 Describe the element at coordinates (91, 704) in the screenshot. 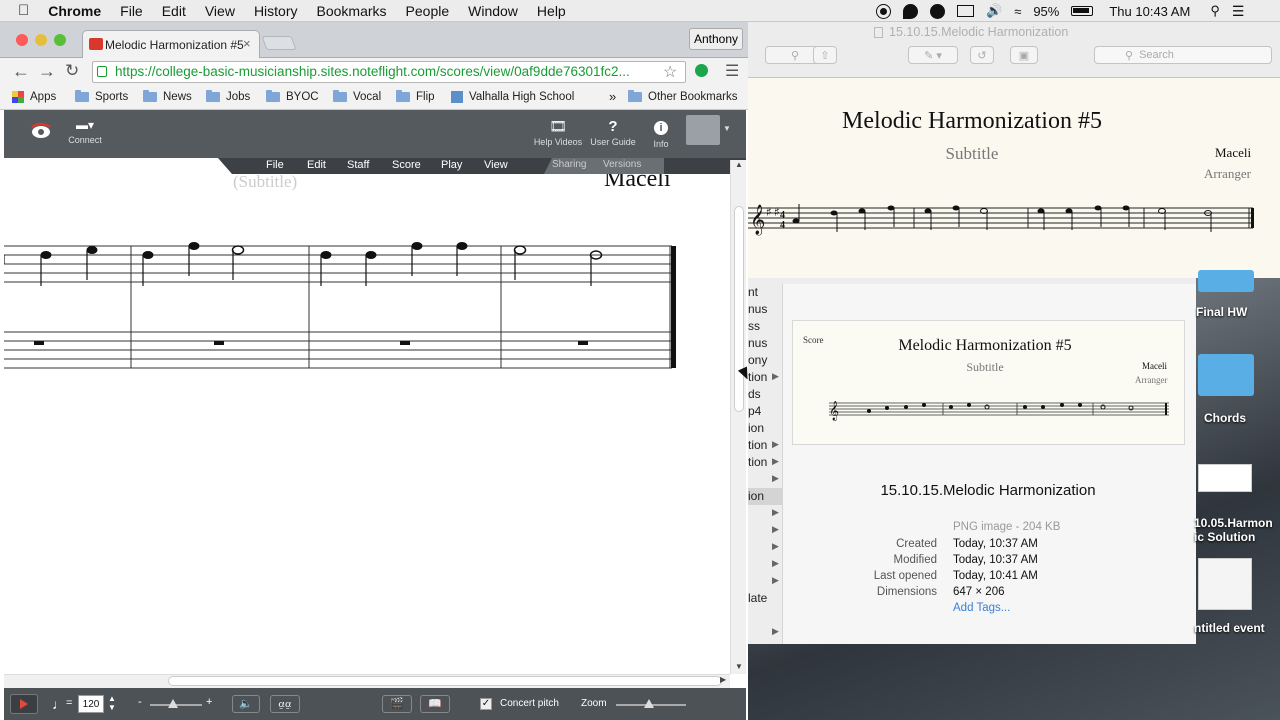

I see `tempo-input: 120` at that location.